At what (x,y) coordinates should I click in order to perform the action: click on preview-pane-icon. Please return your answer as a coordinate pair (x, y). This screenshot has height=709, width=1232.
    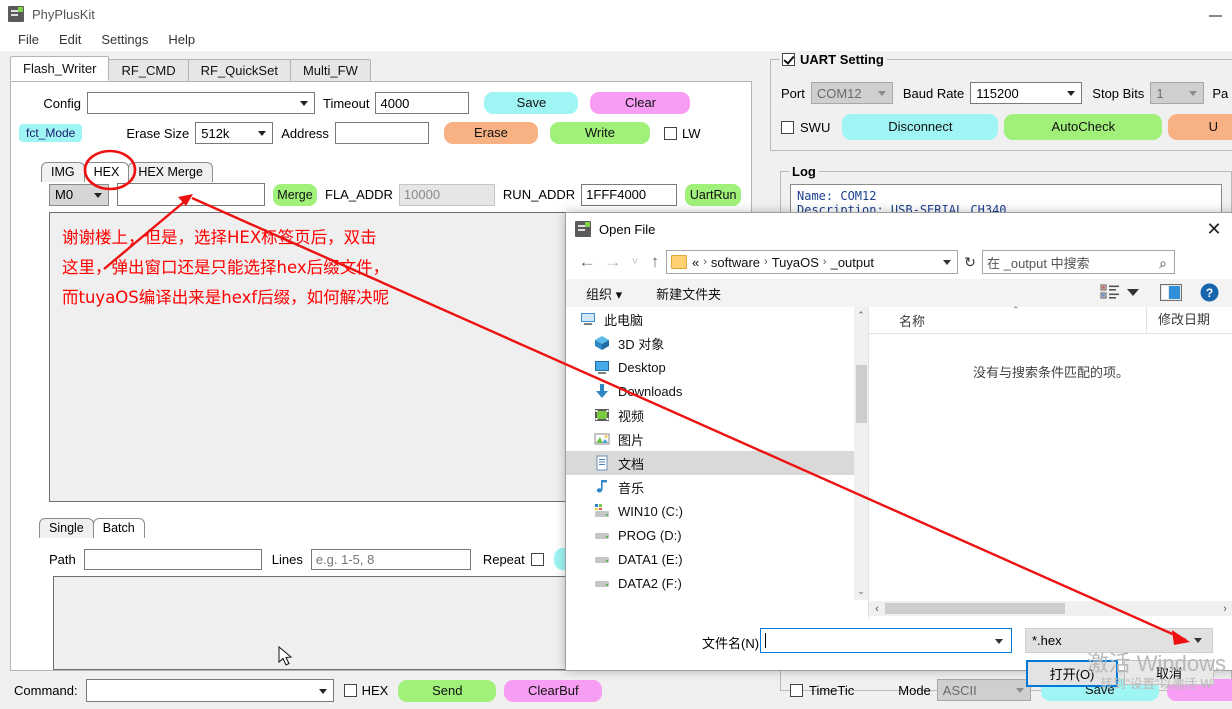
    Looking at the image, I should click on (1171, 293).